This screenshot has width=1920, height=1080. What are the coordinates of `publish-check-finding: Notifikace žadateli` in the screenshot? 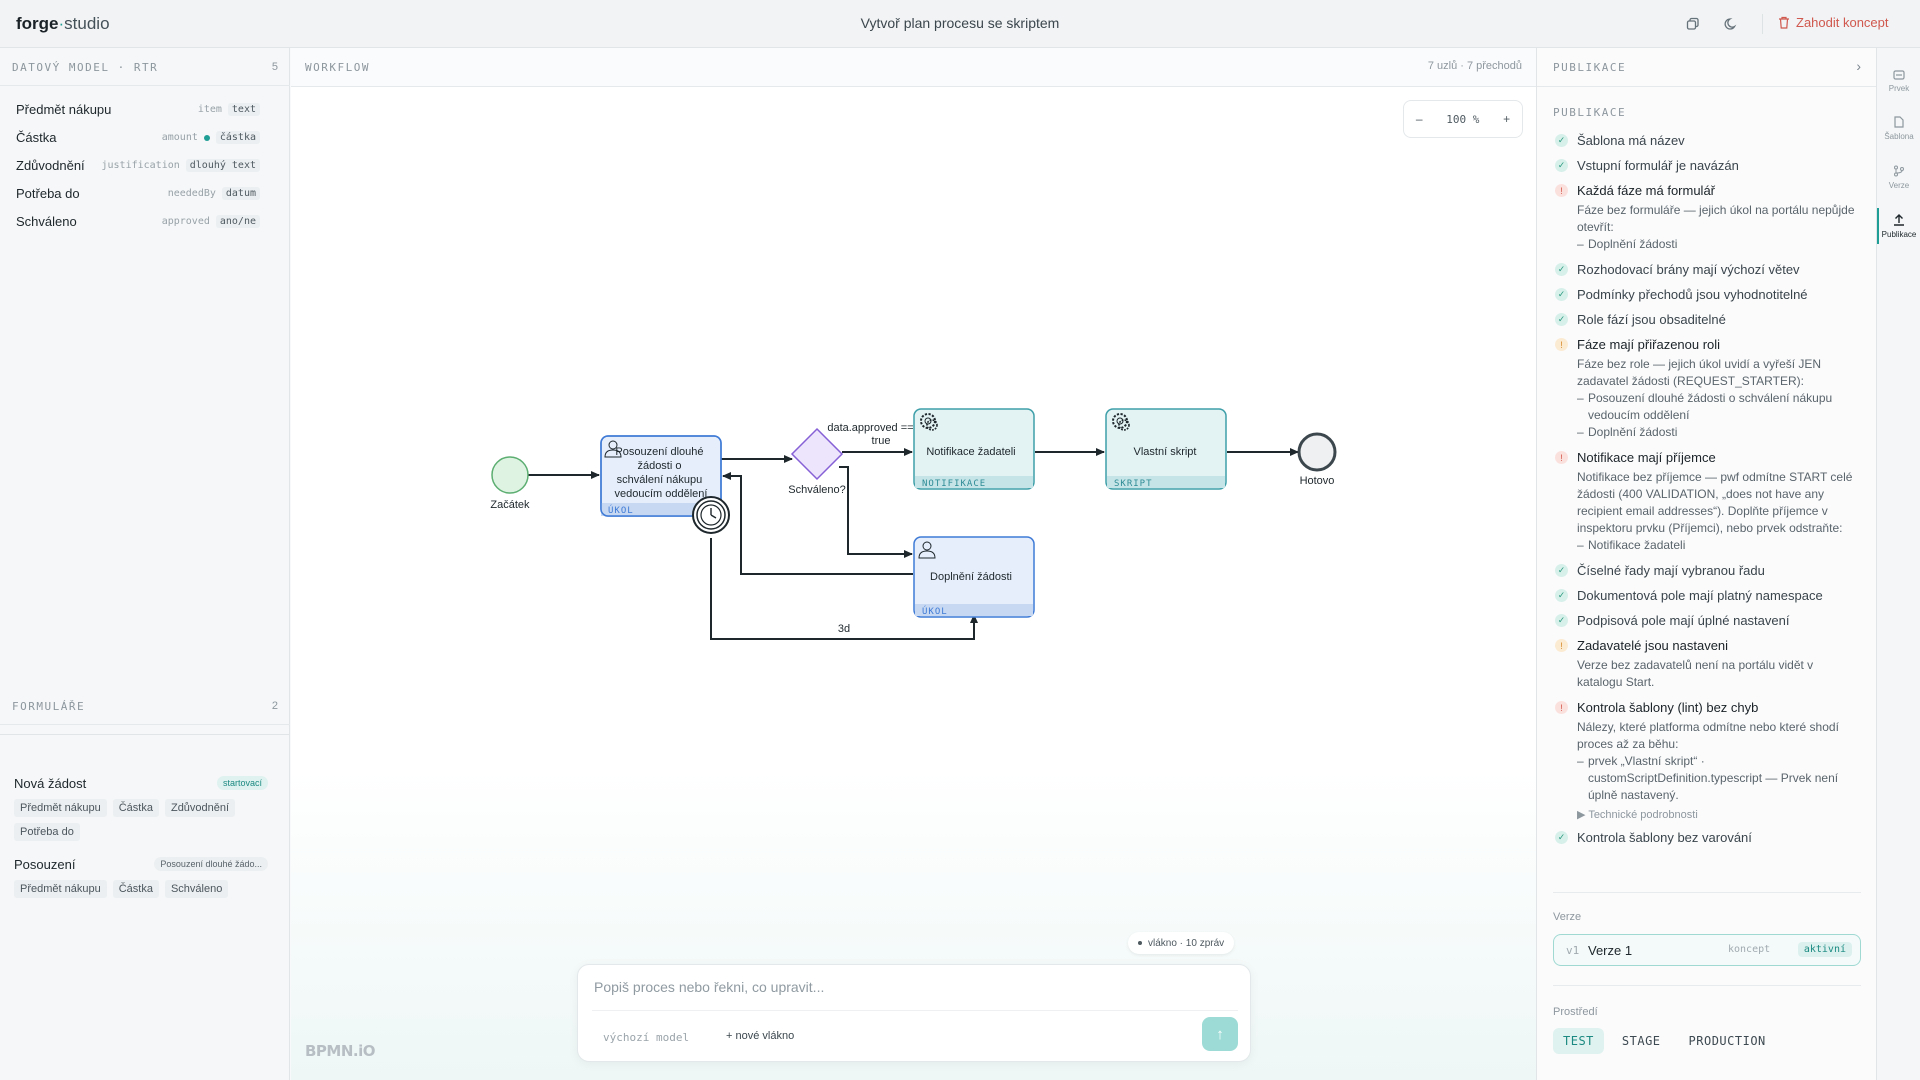 It's located at (1719, 545).